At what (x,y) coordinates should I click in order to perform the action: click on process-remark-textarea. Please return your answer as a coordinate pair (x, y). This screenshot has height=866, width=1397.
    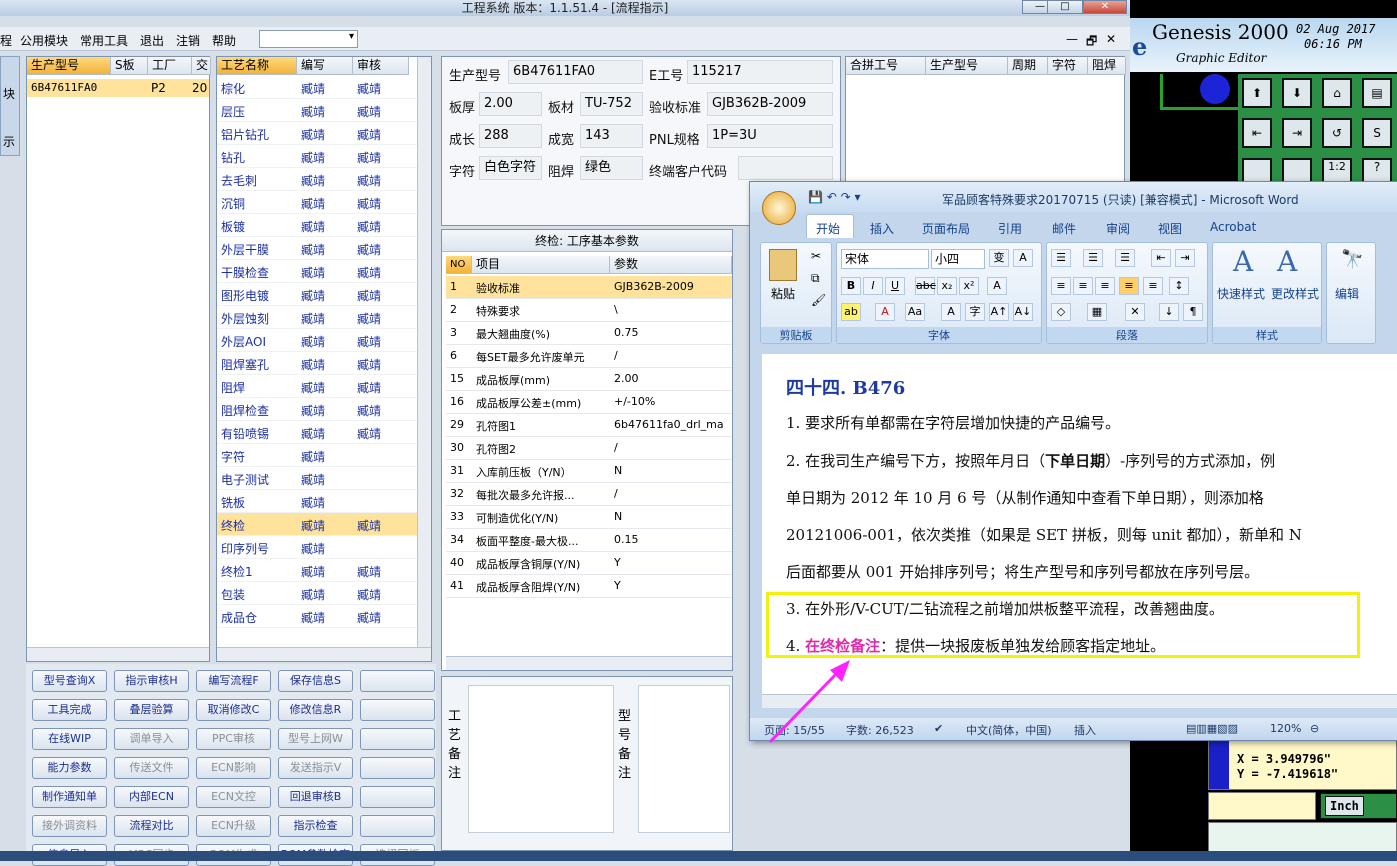
    Looking at the image, I should click on (541, 759).